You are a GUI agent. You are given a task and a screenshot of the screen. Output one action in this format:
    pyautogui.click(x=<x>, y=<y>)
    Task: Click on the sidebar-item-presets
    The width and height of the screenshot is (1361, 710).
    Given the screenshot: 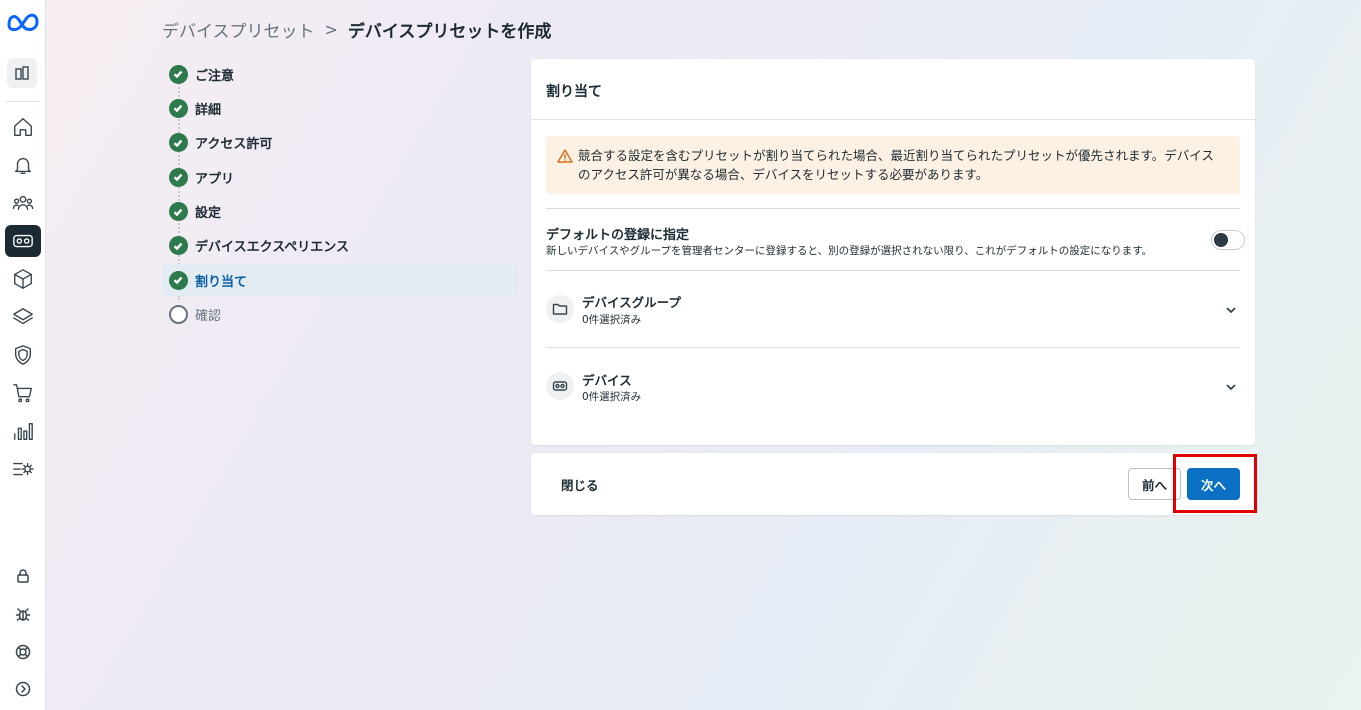 What is the action you would take?
    pyautogui.click(x=23, y=317)
    